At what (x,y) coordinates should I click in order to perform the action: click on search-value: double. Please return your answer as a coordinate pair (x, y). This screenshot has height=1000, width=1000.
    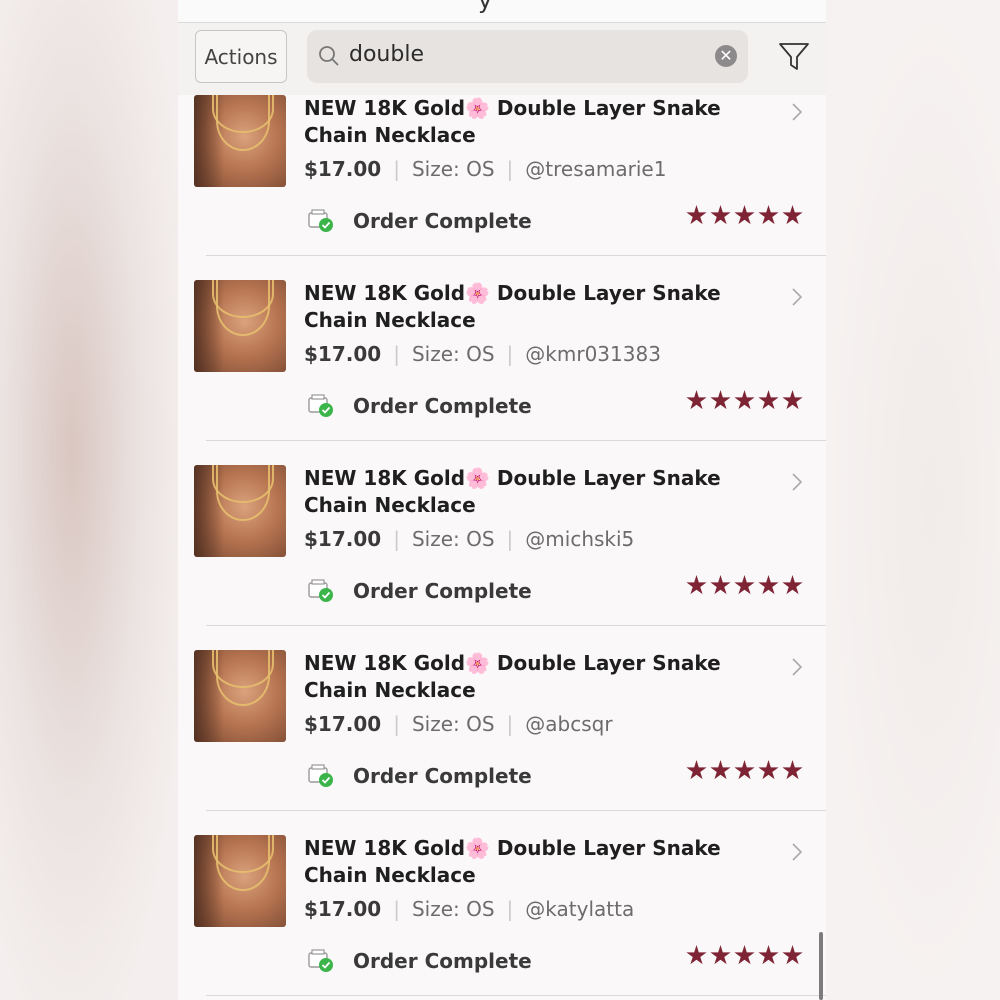
    Looking at the image, I should click on (386, 54).